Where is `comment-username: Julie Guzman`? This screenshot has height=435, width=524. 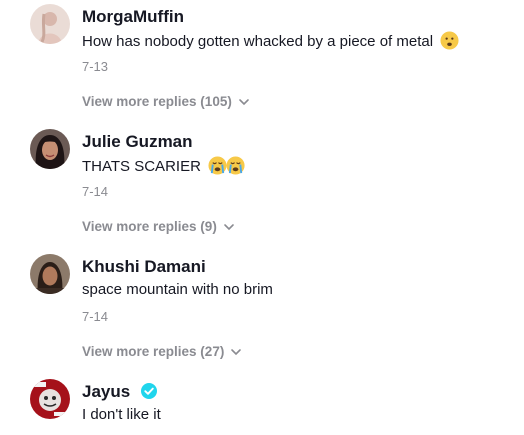 comment-username: Julie Guzman is located at coordinates (137, 142).